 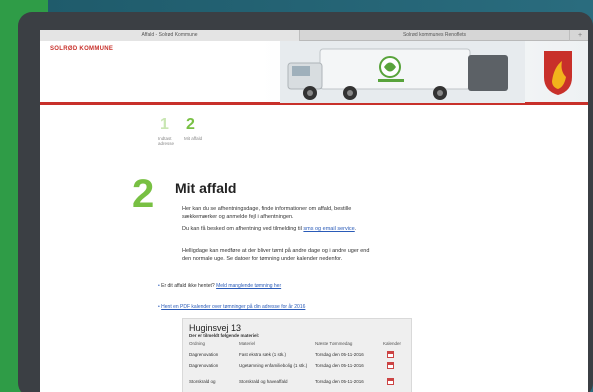 What do you see at coordinates (190, 124) in the screenshot?
I see `step-2-number: 2` at bounding box center [190, 124].